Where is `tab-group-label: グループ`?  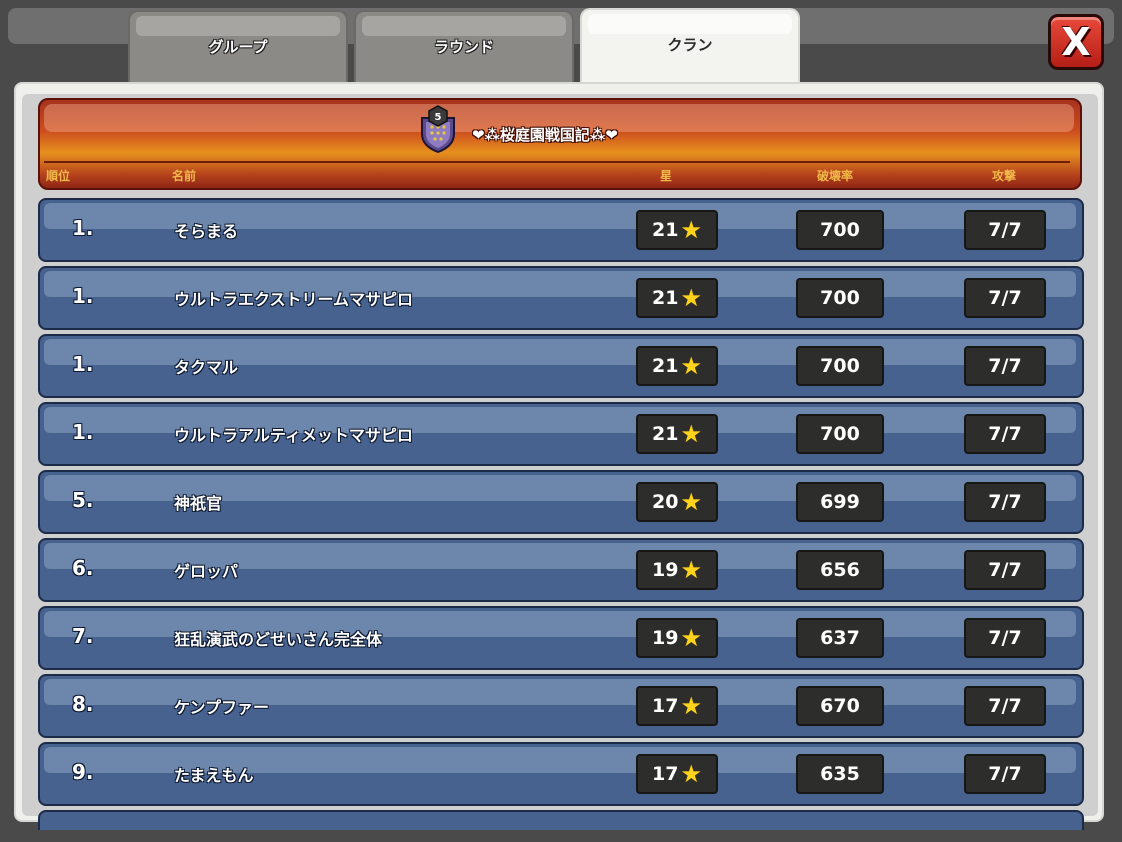 tab-group-label: グループ is located at coordinates (238, 47).